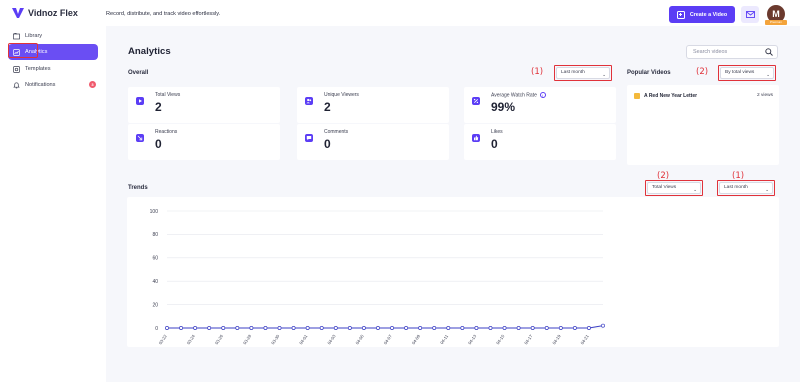  I want to click on app-logo: Vidnoz Flex, so click(45, 13).